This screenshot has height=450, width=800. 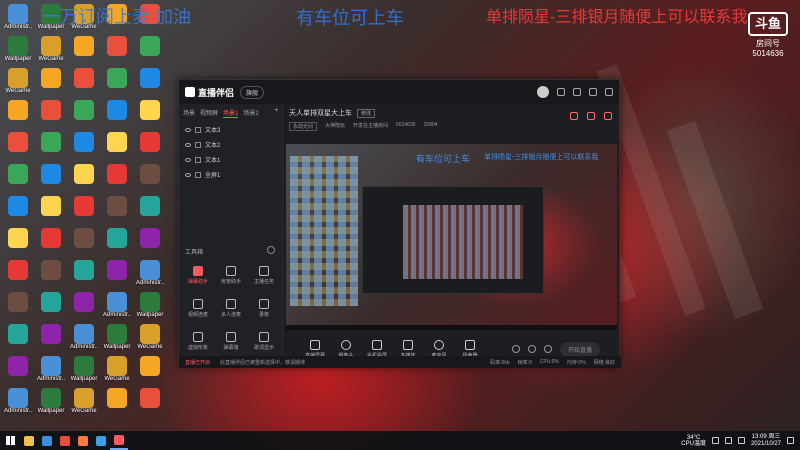 I want to click on tool-danmu: 弹幕助手, so click(x=198, y=275).